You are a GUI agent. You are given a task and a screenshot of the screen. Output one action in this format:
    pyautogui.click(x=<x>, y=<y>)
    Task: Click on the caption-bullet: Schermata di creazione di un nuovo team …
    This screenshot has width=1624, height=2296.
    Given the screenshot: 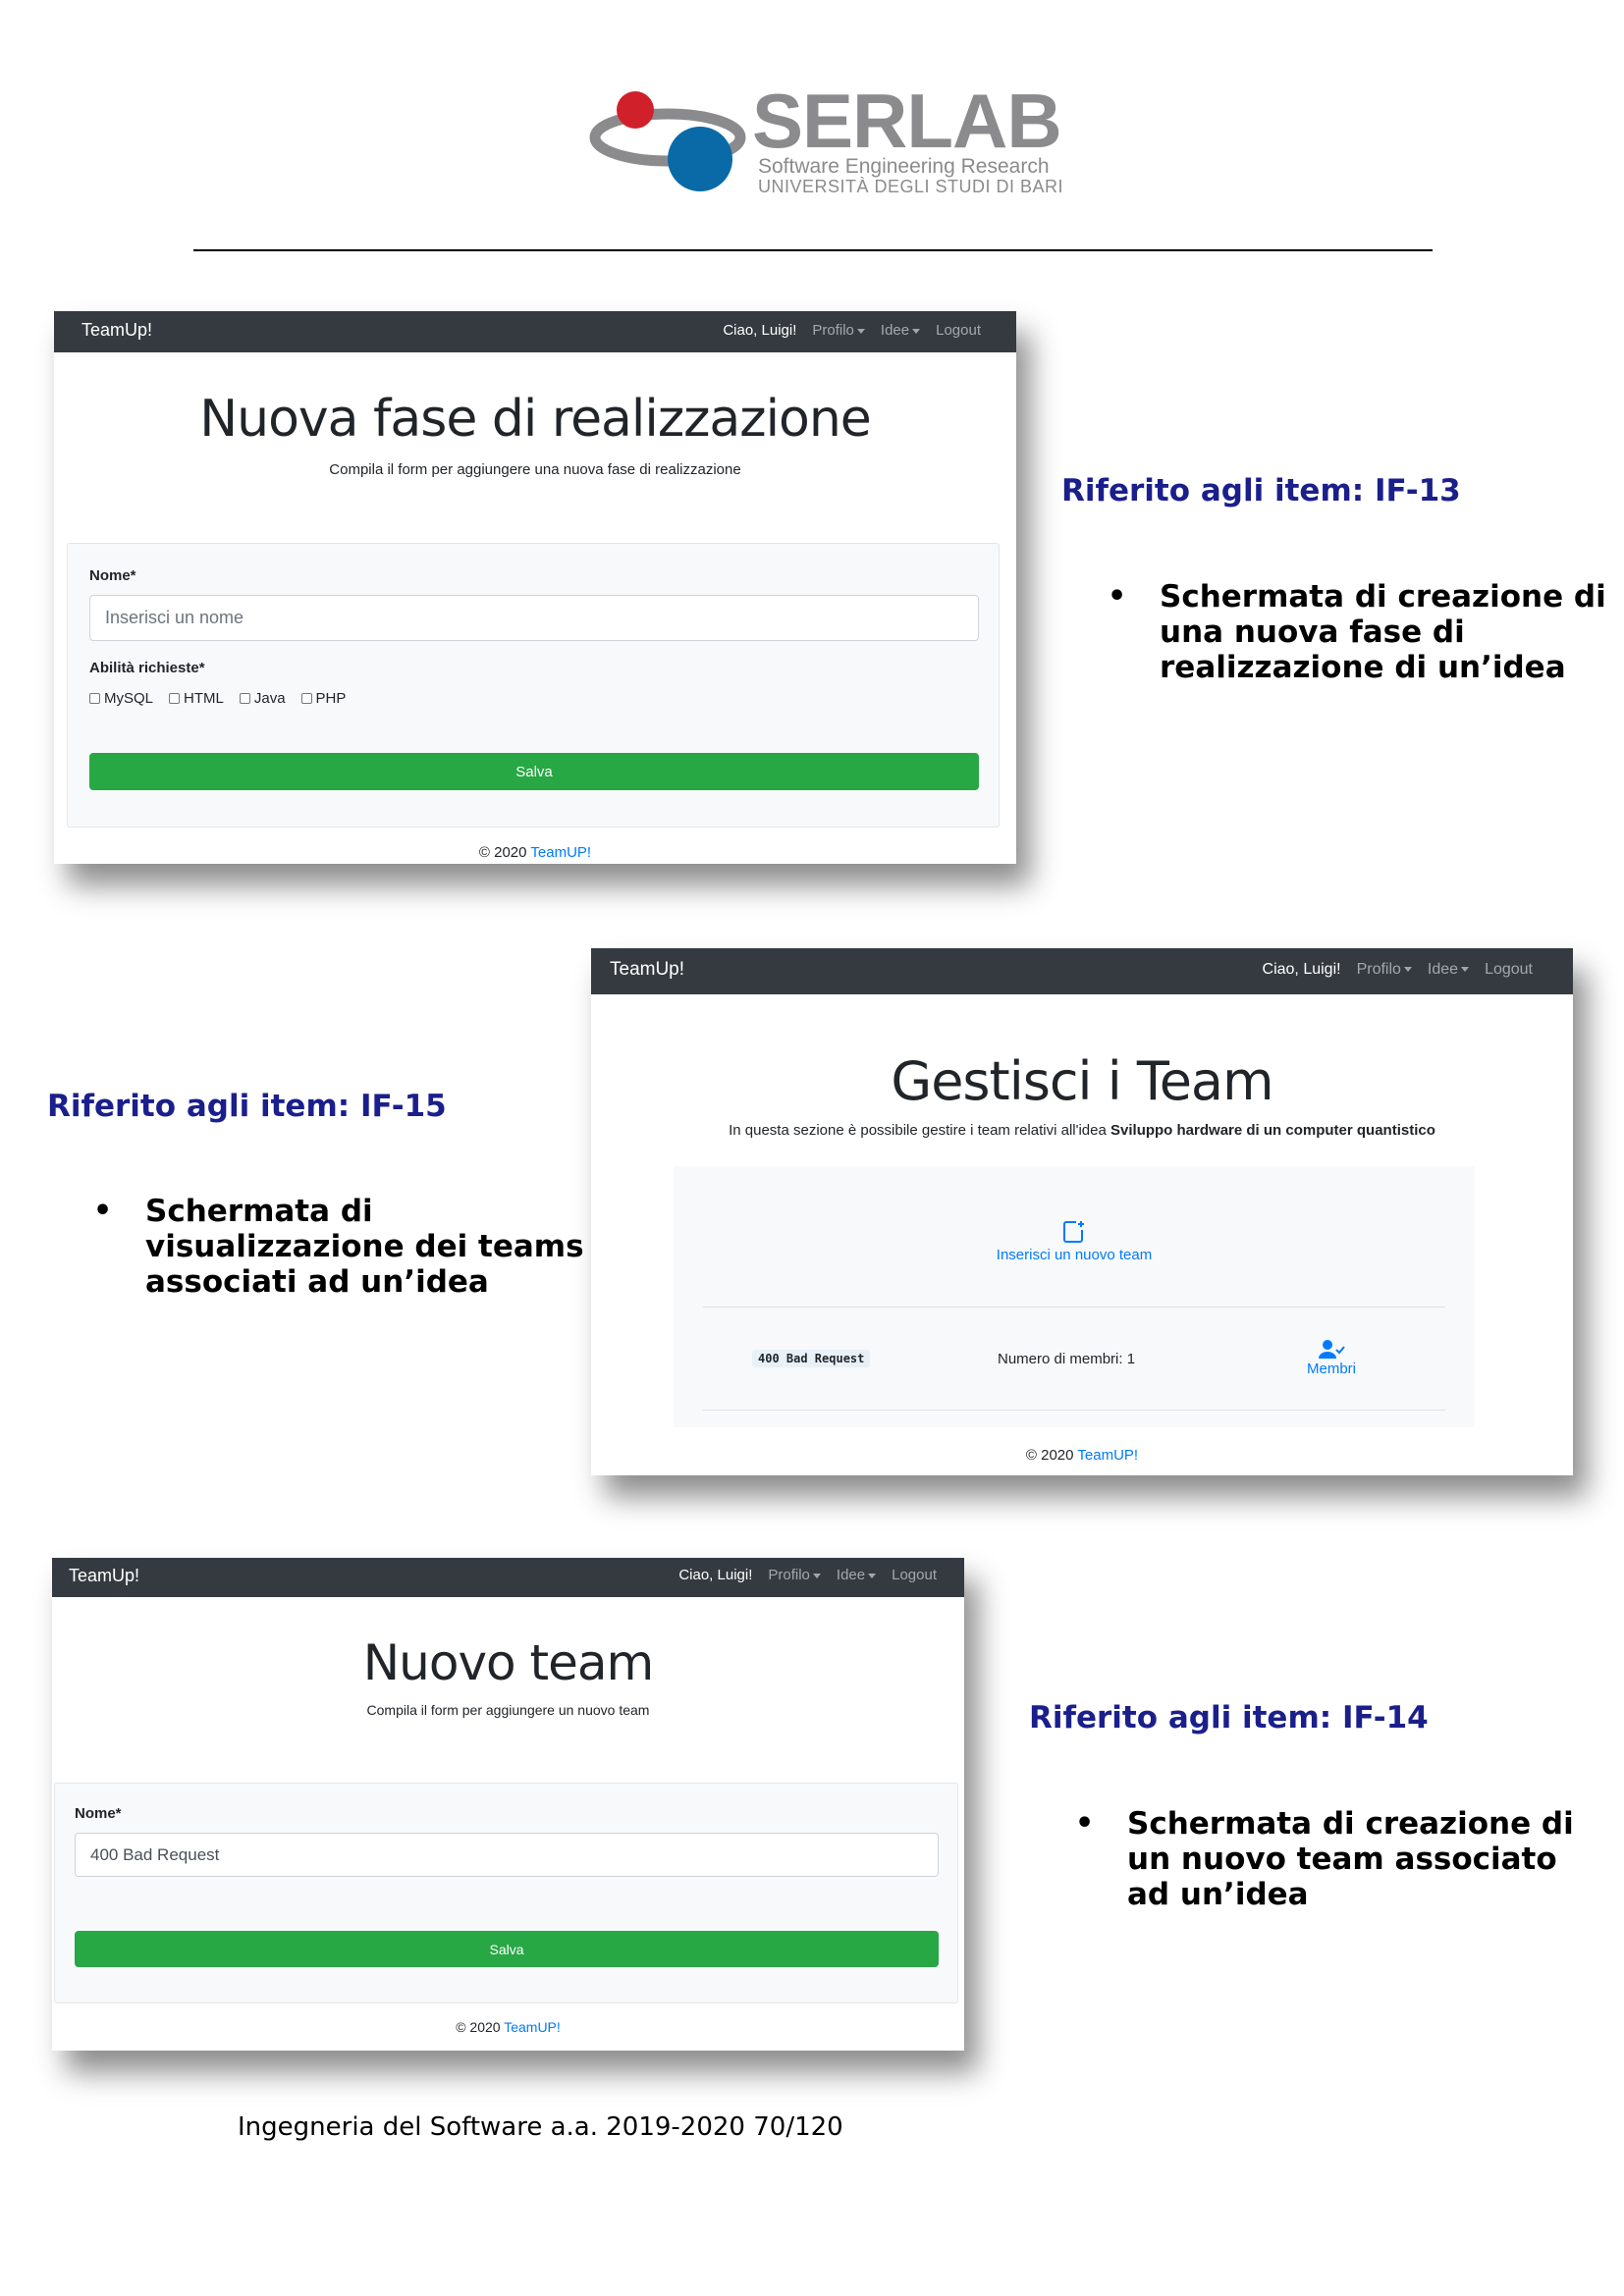 What is the action you would take?
    pyautogui.click(x=1350, y=1859)
    